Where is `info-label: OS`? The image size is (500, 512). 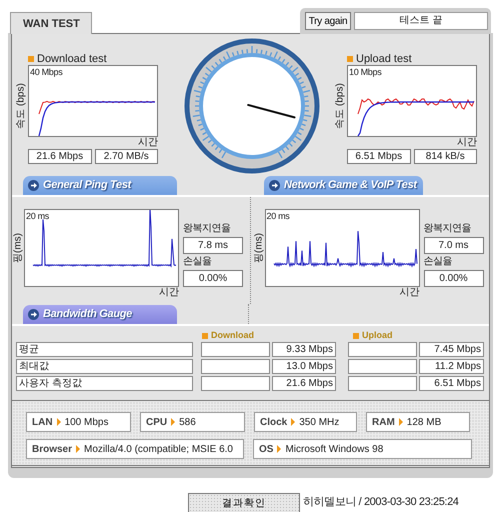
info-label: OS is located at coordinates (266, 449).